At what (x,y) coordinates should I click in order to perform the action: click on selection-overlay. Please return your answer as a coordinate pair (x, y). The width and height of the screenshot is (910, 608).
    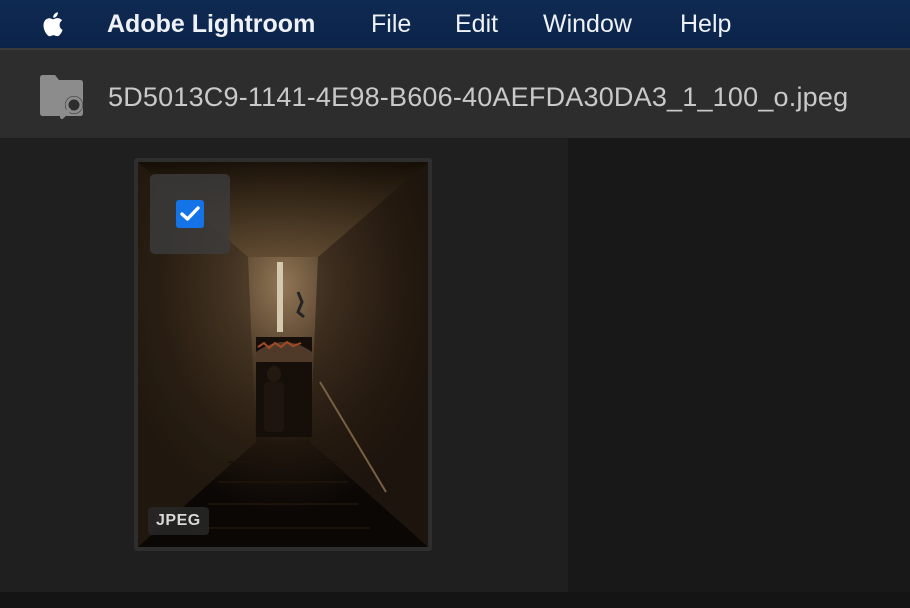
    Looking at the image, I should click on (190, 214).